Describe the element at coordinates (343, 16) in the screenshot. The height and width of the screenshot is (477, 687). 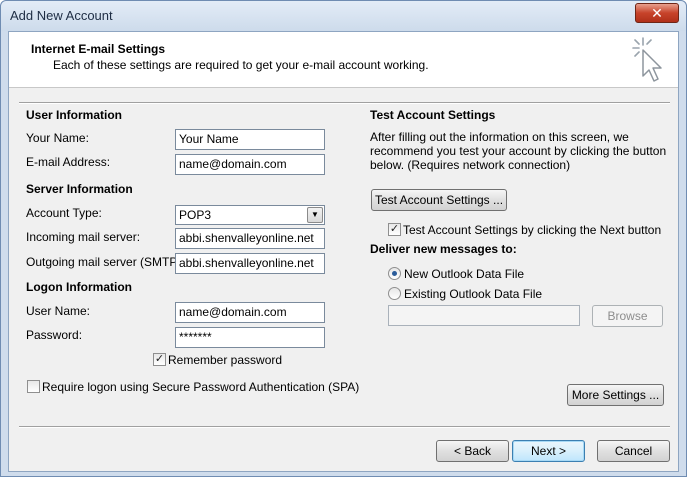
I see `title-bar: Add New Account ✕` at that location.